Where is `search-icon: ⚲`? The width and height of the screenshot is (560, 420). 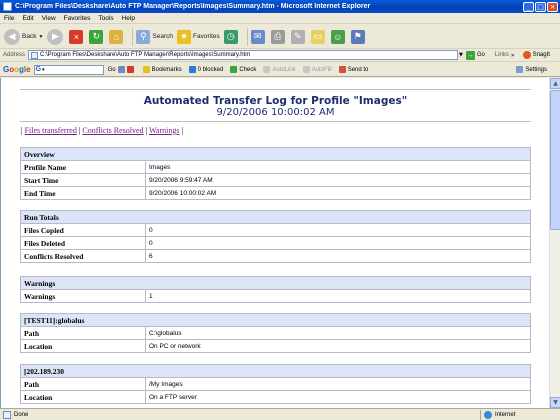 search-icon: ⚲ is located at coordinates (143, 36).